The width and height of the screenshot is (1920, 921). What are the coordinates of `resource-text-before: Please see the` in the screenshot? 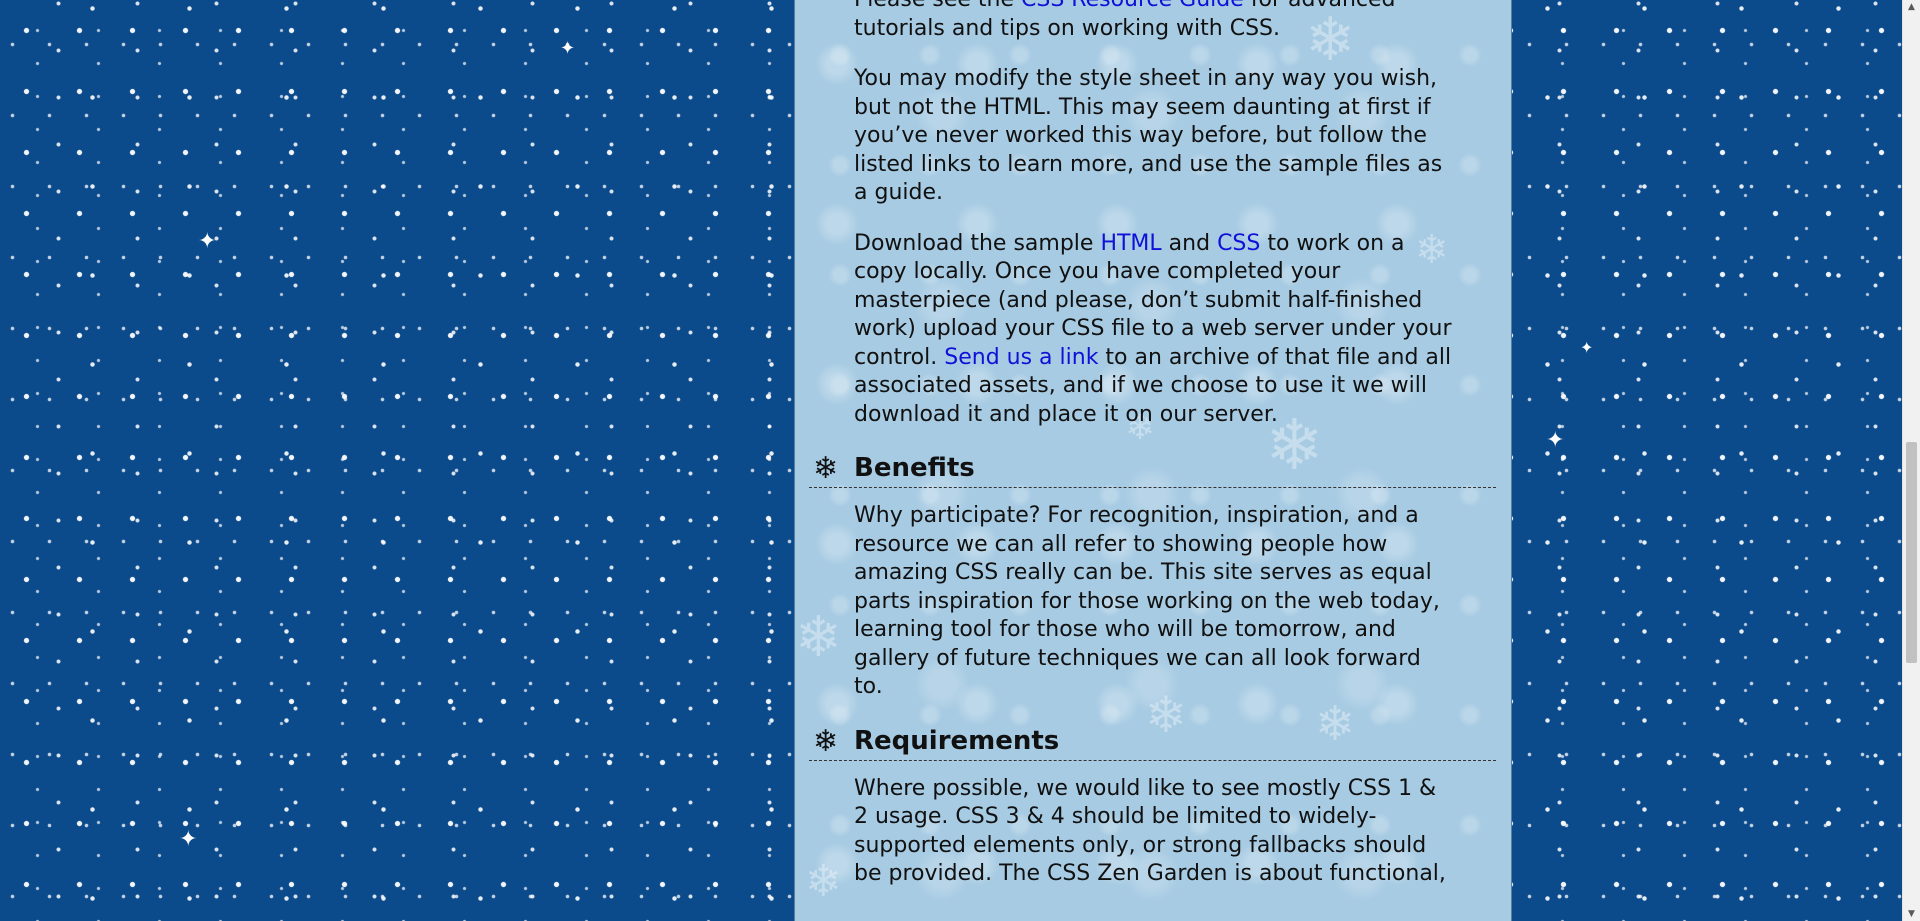 It's located at (937, 6).